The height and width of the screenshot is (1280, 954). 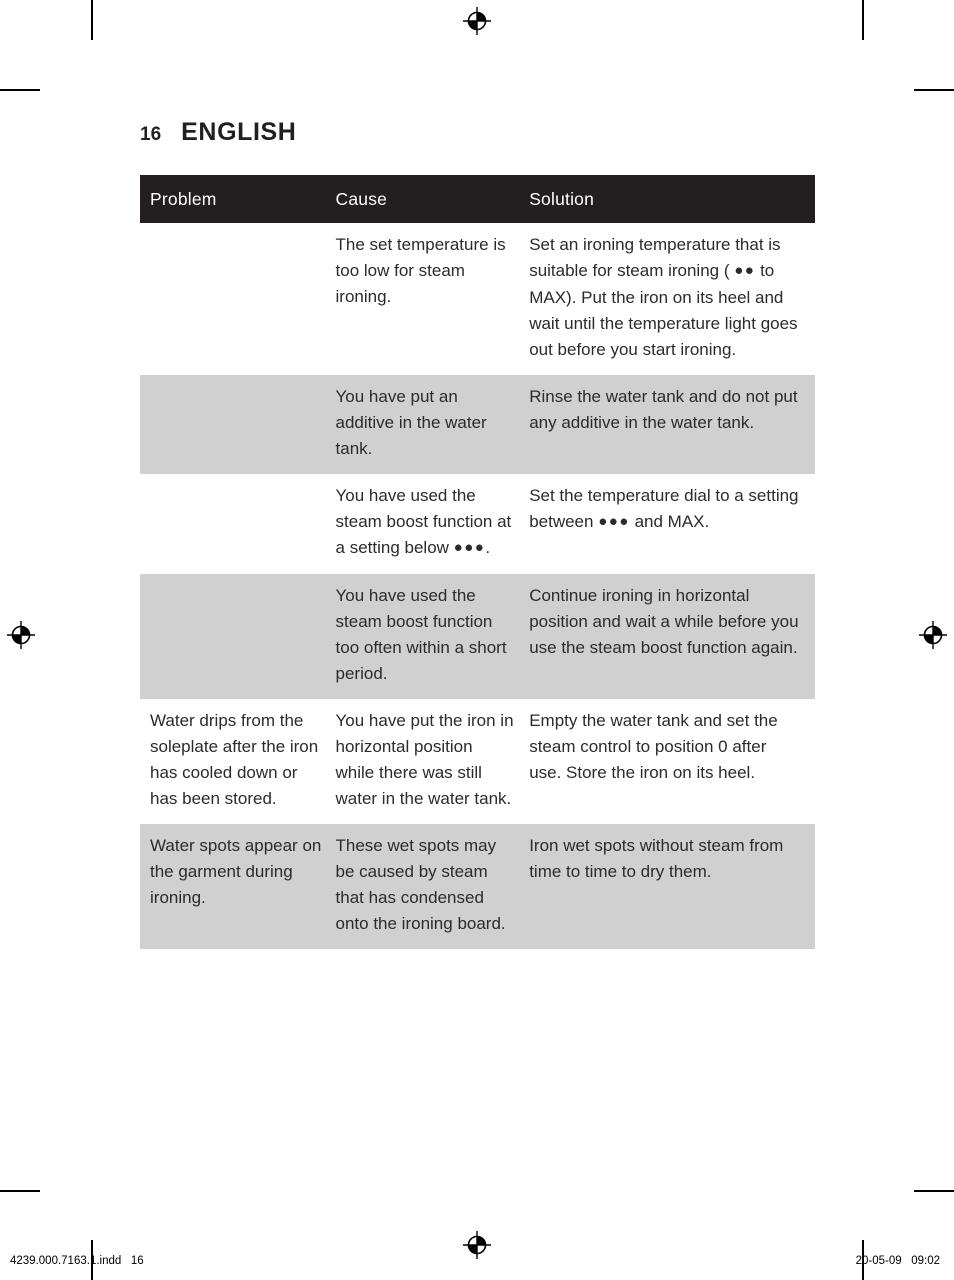 I want to click on crop-mark-top-left-horizontal, so click(x=20, y=90).